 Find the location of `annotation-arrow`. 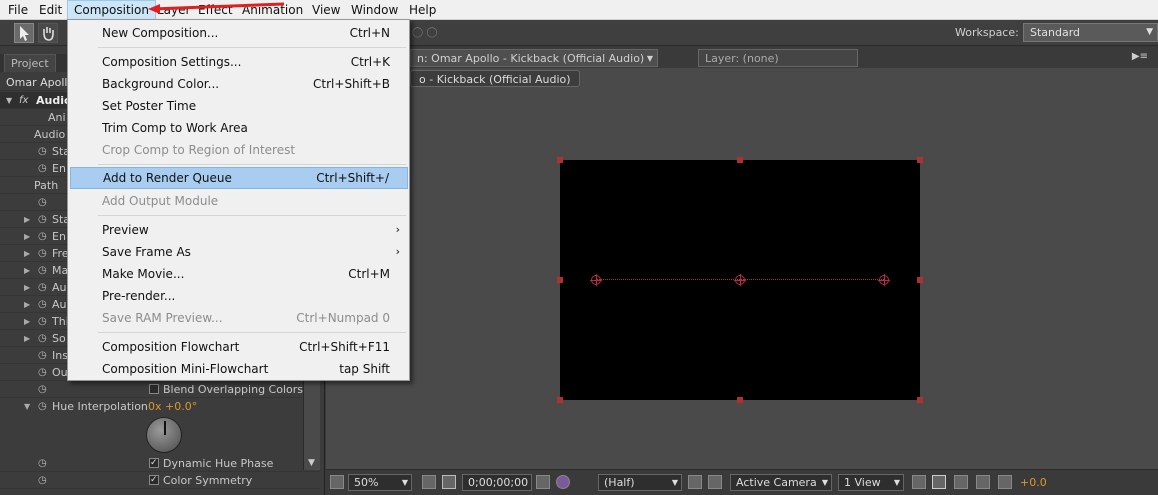

annotation-arrow is located at coordinates (216, 8).